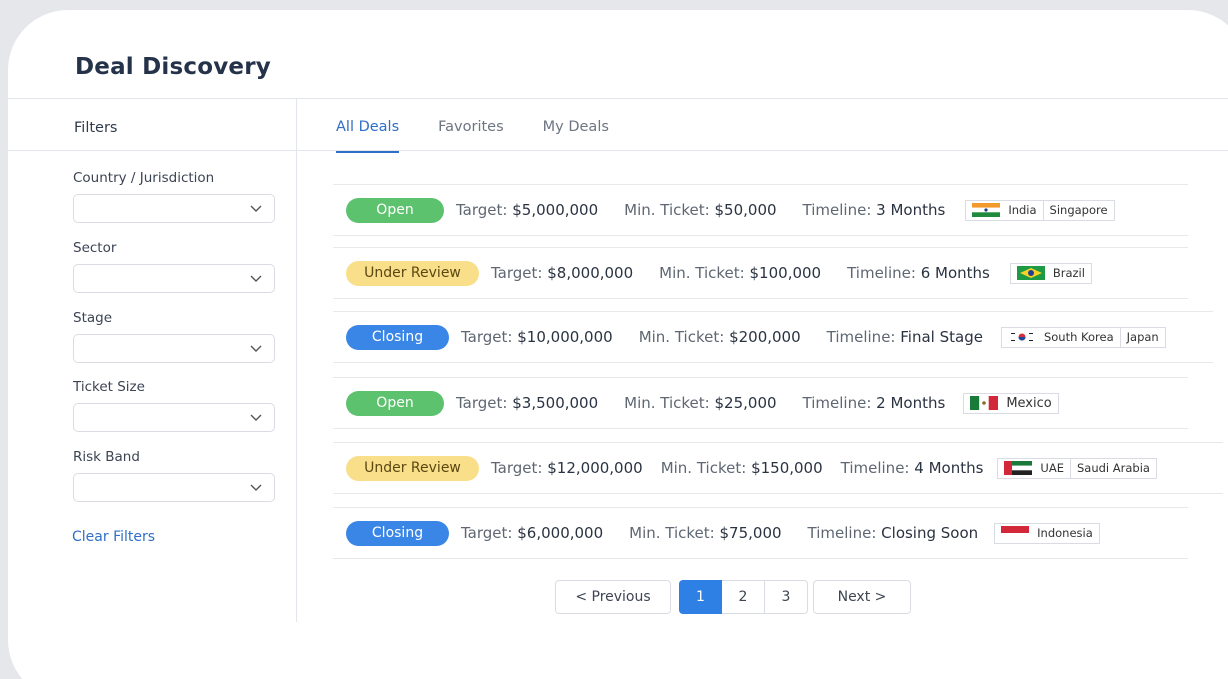 The width and height of the screenshot is (1228, 679). Describe the element at coordinates (96, 128) in the screenshot. I see `filters-title: Filters` at that location.